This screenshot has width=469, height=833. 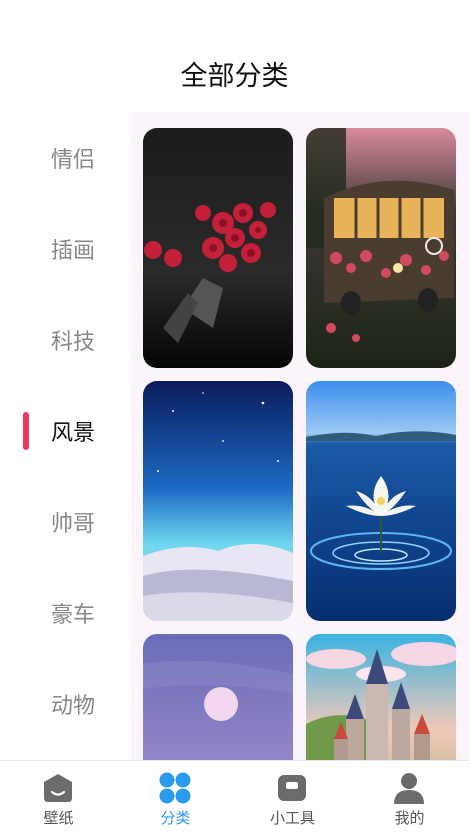 What do you see at coordinates (73, 615) in the screenshot?
I see `sidebar-item-label: 豪车` at bounding box center [73, 615].